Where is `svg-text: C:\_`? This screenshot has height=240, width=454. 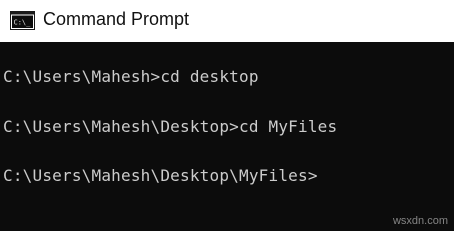
svg-text: C:\_ is located at coordinates (23, 23).